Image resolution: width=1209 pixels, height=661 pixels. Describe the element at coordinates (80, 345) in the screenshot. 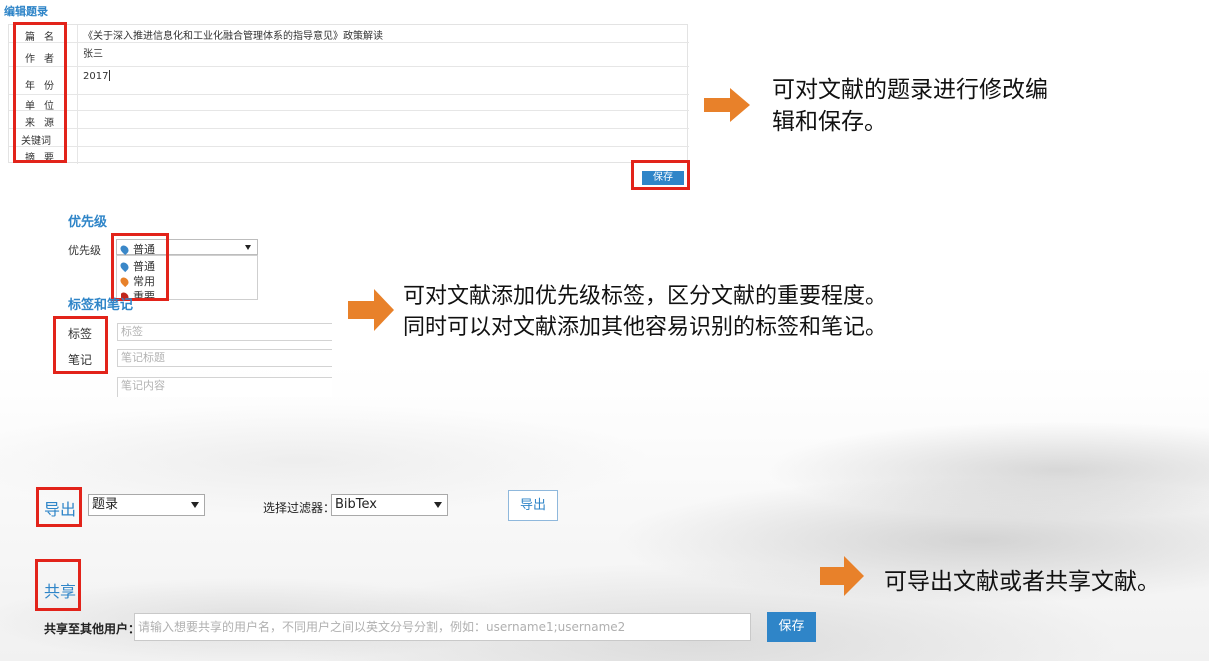

I see `highlight-tags-notes` at that location.